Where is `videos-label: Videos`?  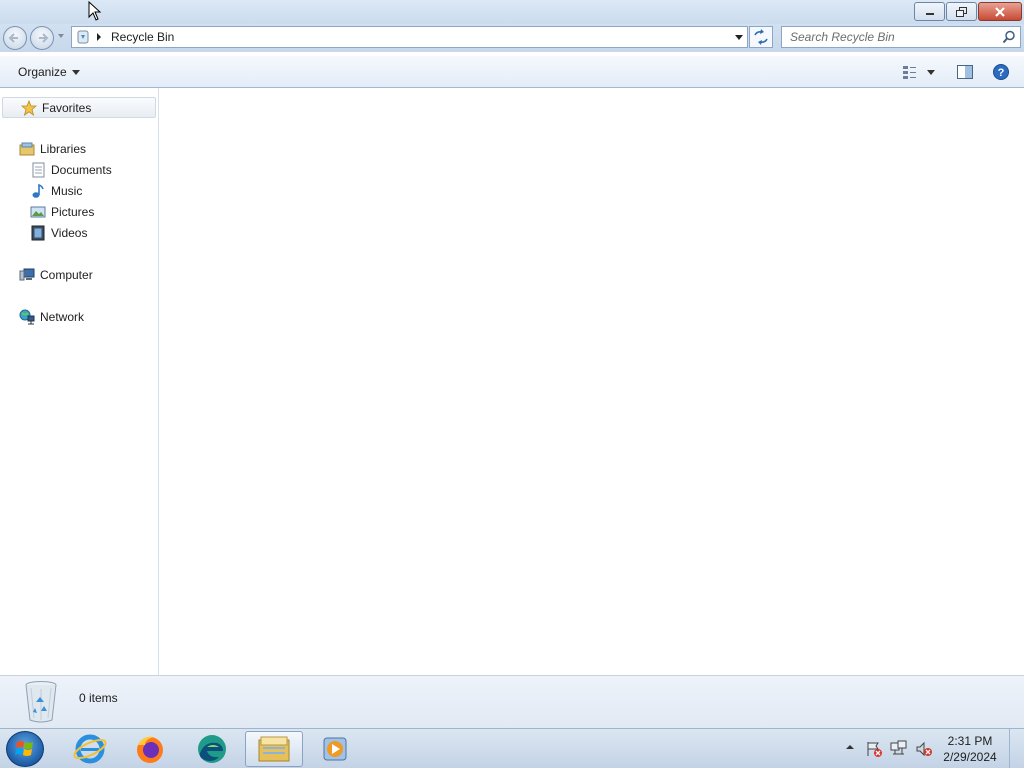 videos-label: Videos is located at coordinates (69, 233).